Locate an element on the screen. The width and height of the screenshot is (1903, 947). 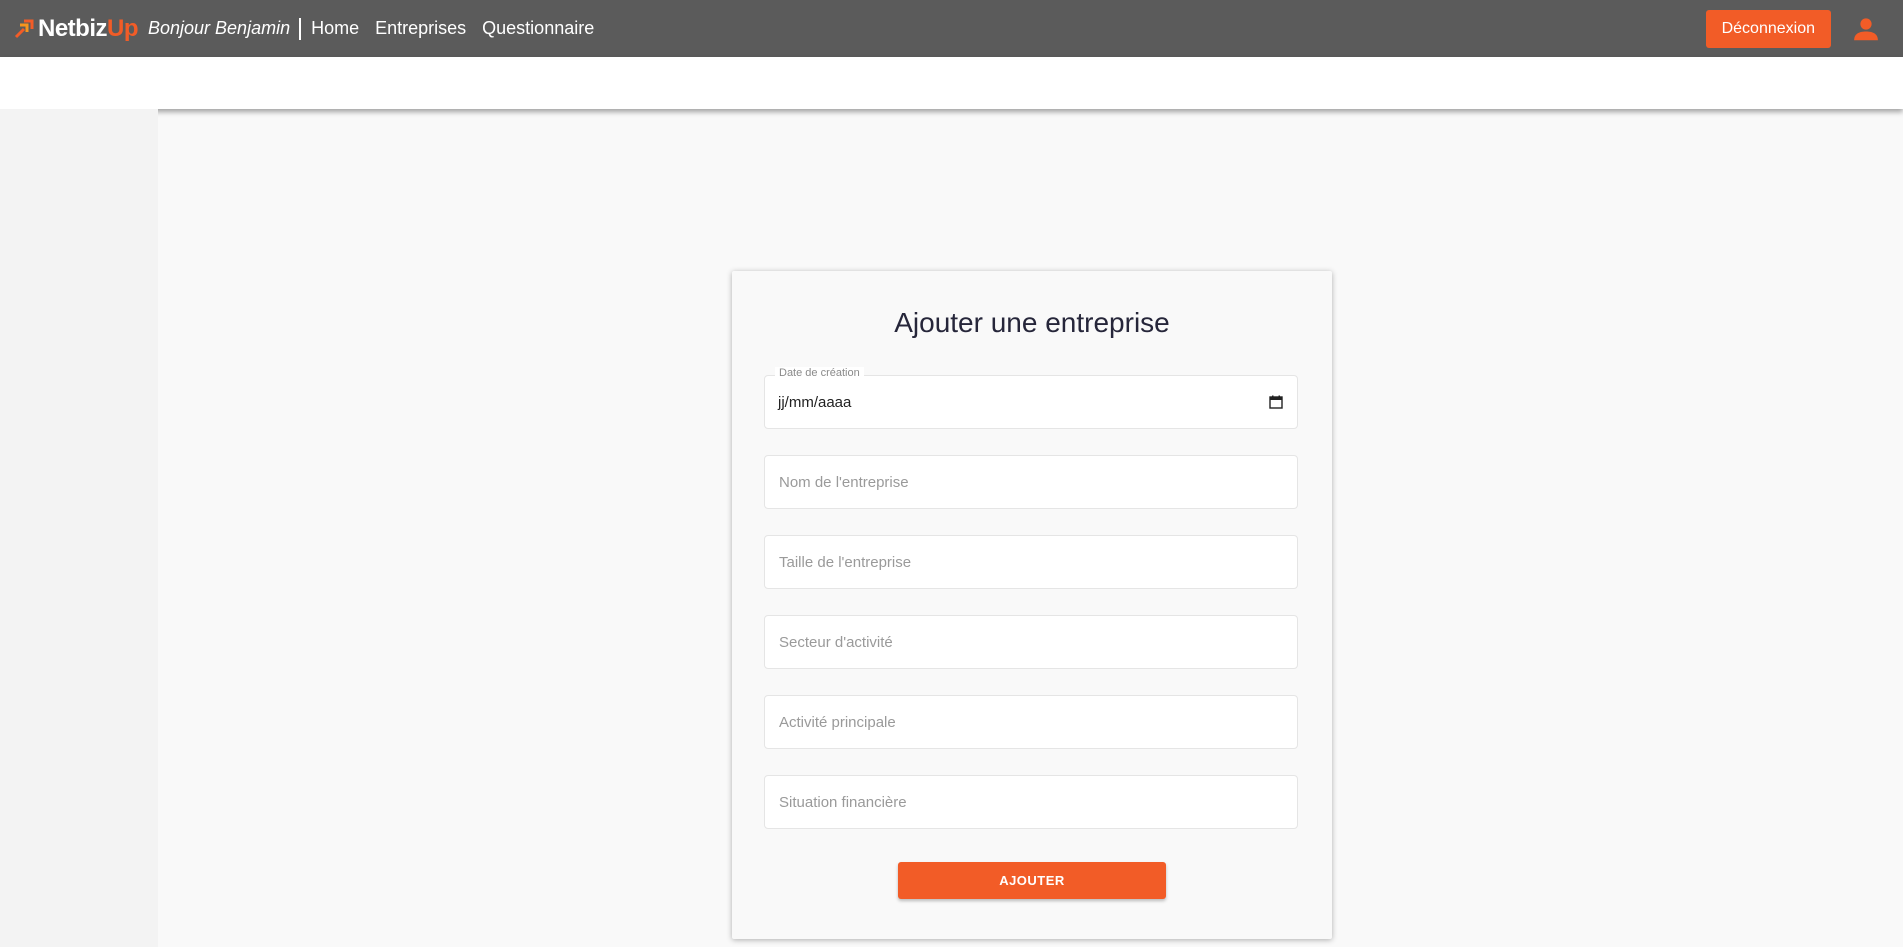
user-icon is located at coordinates (1866, 29).